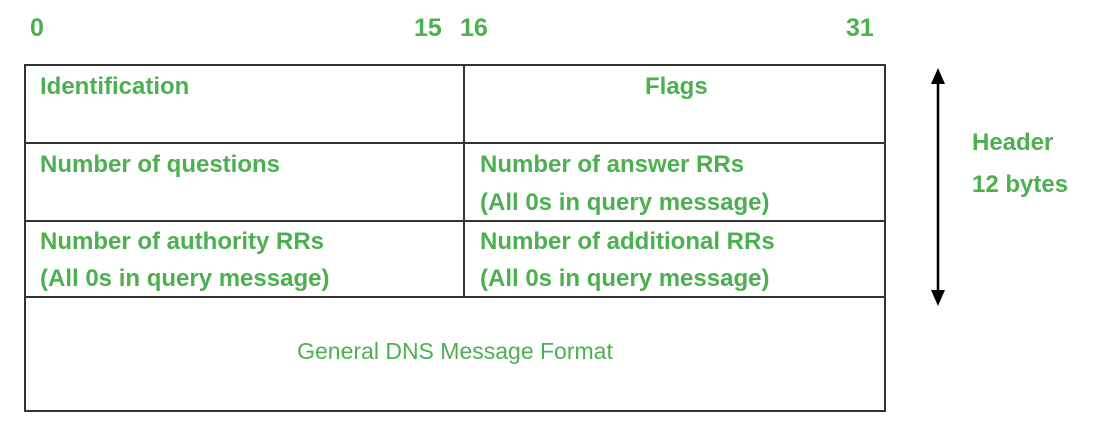 The image size is (1096, 428). I want to click on bit-label-16: 16, so click(474, 28).